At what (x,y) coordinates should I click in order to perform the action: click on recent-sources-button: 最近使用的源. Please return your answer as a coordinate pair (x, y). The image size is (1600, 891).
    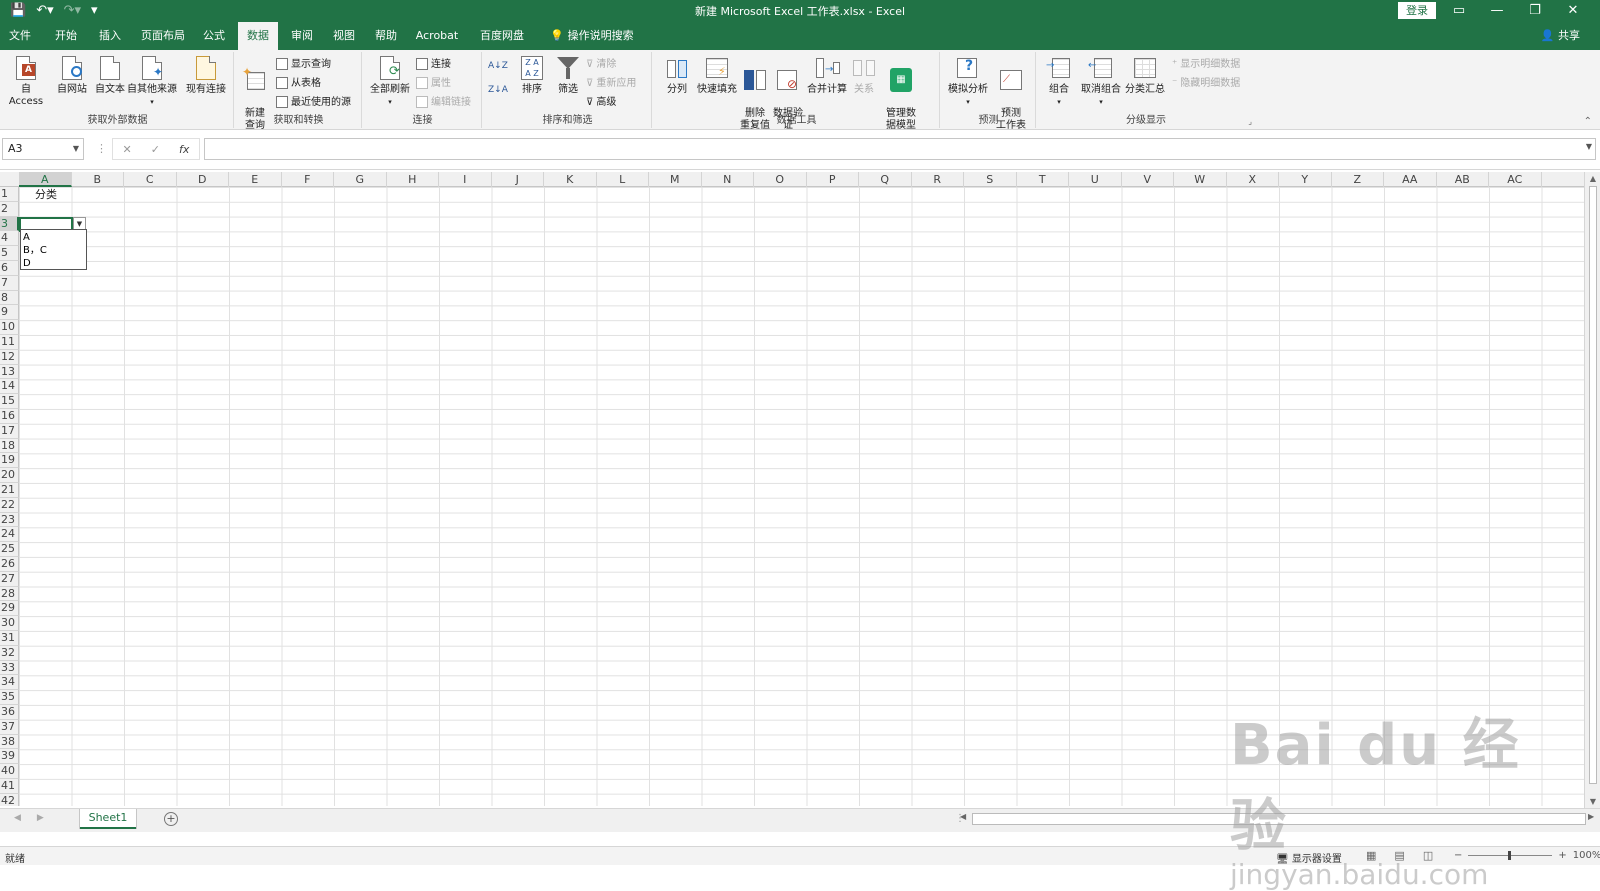
    Looking at the image, I should click on (313, 102).